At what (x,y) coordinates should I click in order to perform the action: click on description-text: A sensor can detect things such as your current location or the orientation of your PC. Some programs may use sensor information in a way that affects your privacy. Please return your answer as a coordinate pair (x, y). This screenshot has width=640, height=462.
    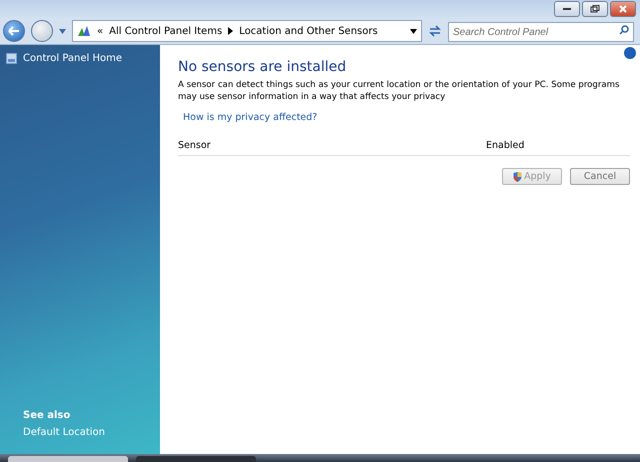
    Looking at the image, I should click on (399, 91).